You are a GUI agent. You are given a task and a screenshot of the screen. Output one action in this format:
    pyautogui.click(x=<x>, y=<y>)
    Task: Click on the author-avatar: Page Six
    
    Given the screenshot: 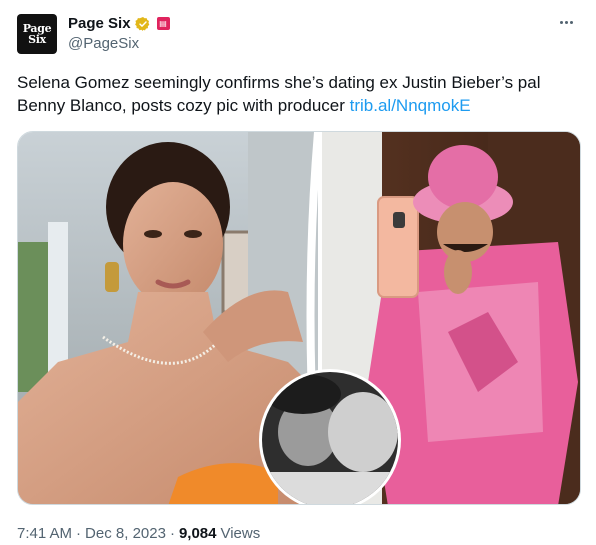 What is the action you would take?
    pyautogui.click(x=37, y=34)
    